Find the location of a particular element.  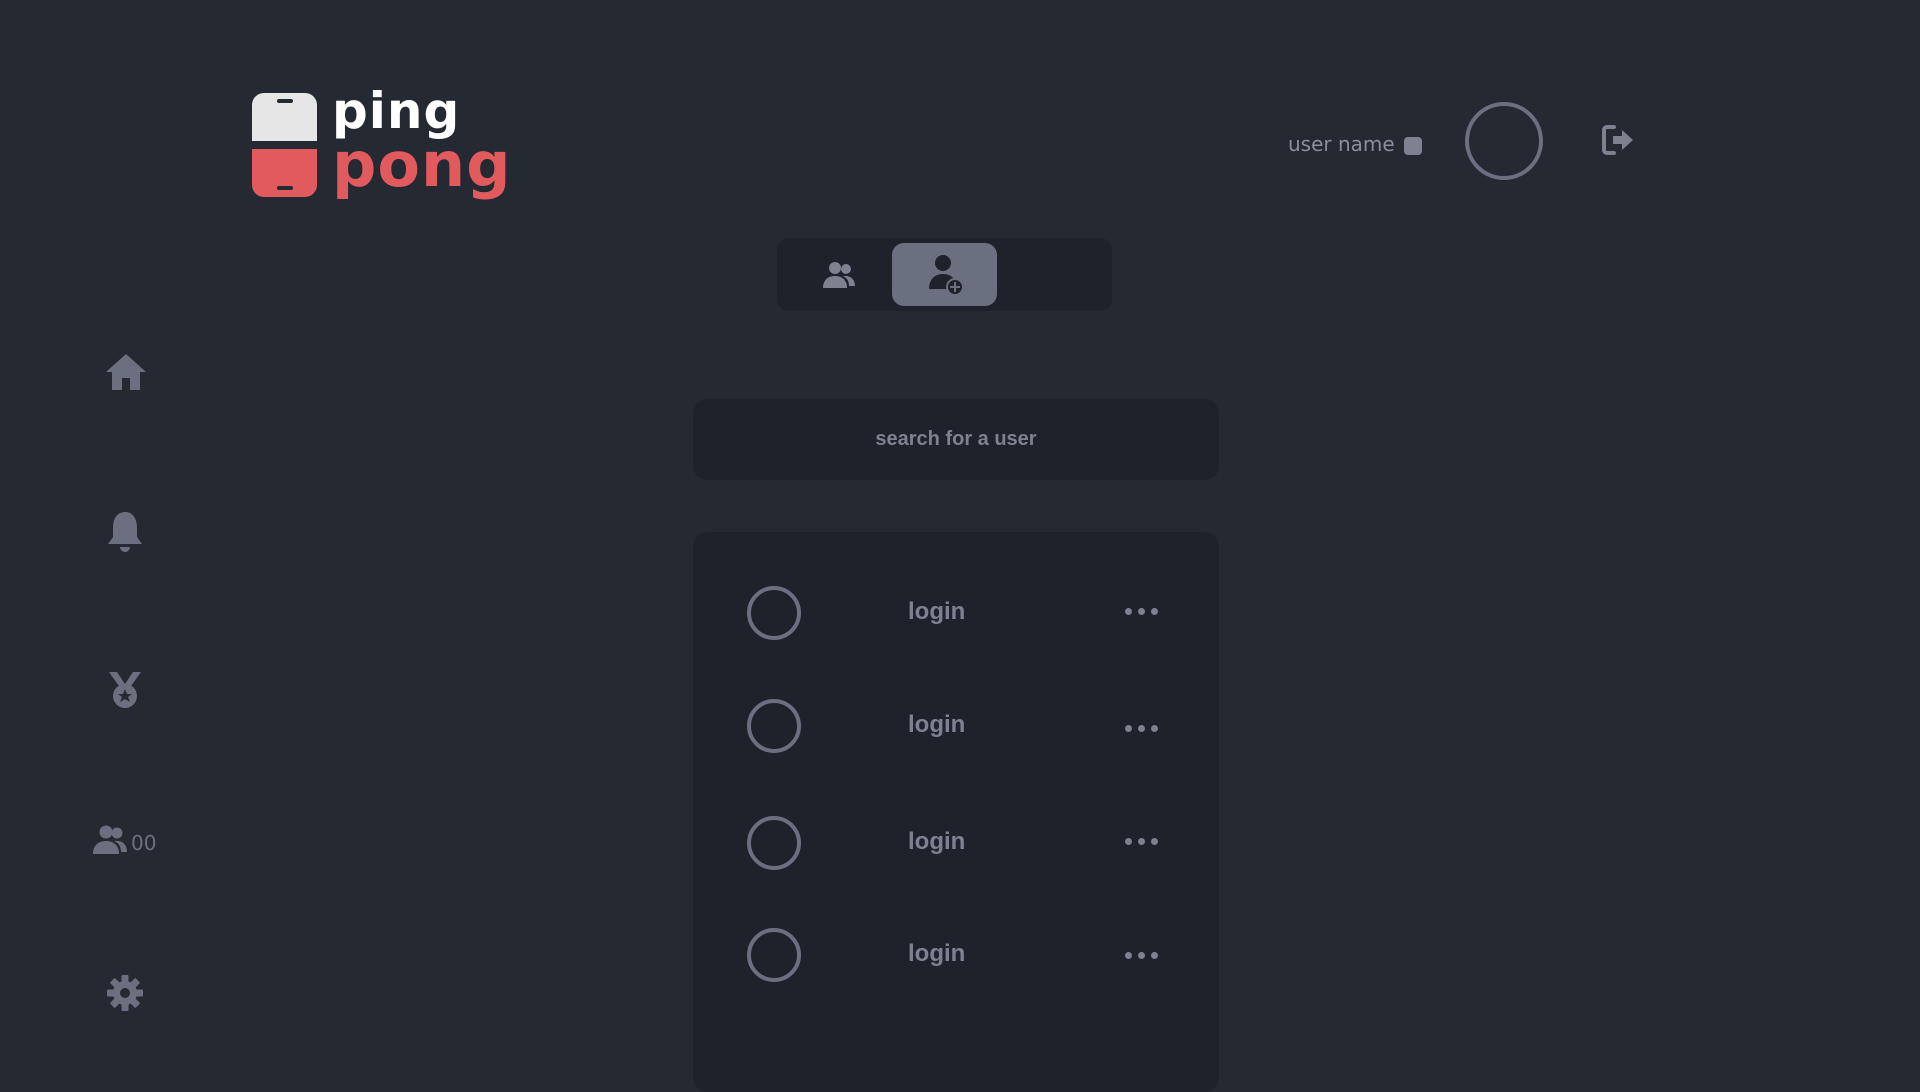

home-icon is located at coordinates (126, 372).